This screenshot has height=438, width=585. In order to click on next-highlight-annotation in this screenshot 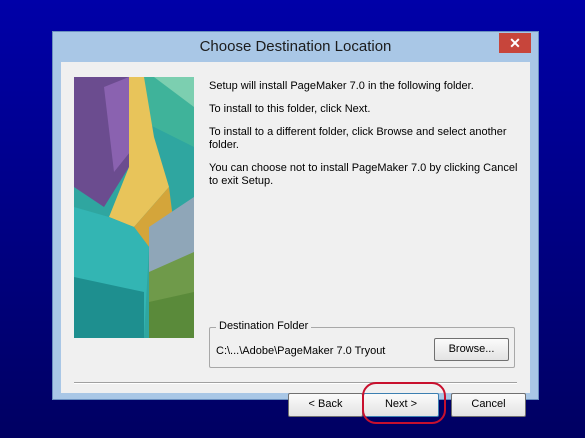, I will do `click(404, 403)`.